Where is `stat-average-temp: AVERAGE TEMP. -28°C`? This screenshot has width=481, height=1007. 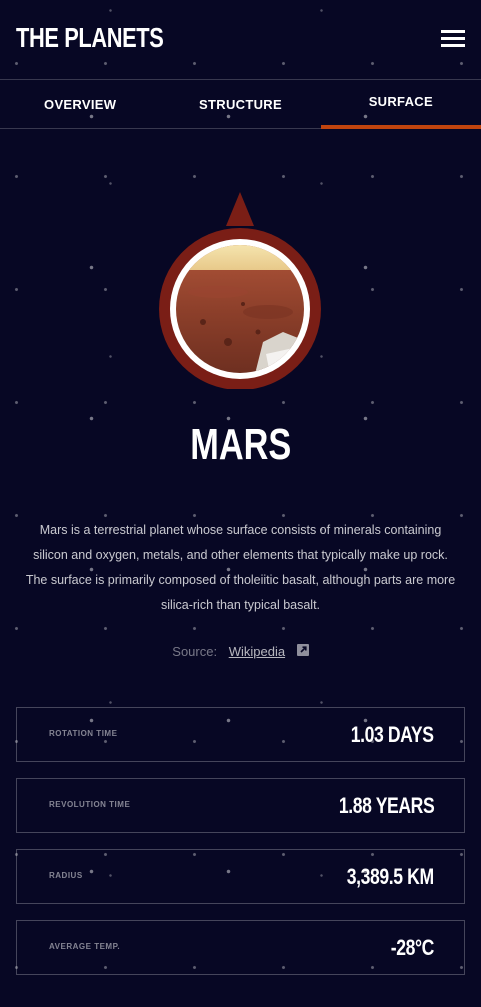
stat-average-temp: AVERAGE TEMP. -28°C is located at coordinates (240, 947).